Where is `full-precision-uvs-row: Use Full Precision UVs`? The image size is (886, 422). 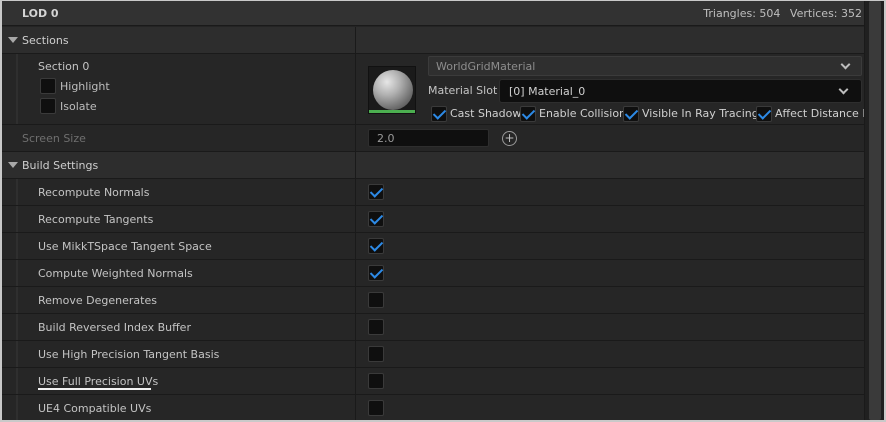 full-precision-uvs-row: Use Full Precision UVs is located at coordinates (433, 381).